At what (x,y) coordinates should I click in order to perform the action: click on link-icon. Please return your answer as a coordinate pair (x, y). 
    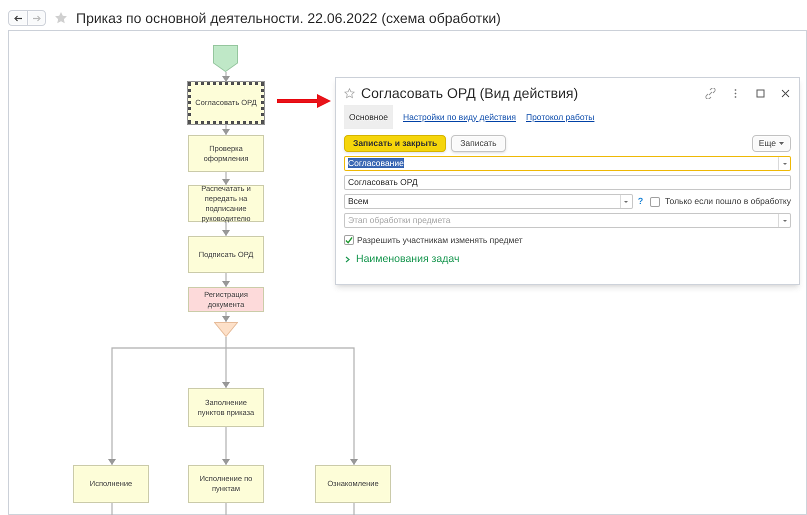
    Looking at the image, I should click on (710, 93).